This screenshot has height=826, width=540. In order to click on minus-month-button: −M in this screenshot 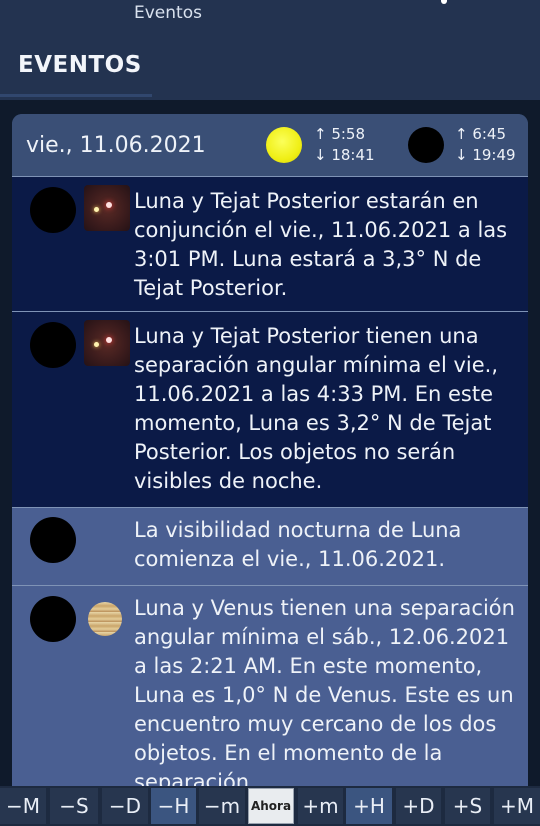, I will do `click(23, 806)`.